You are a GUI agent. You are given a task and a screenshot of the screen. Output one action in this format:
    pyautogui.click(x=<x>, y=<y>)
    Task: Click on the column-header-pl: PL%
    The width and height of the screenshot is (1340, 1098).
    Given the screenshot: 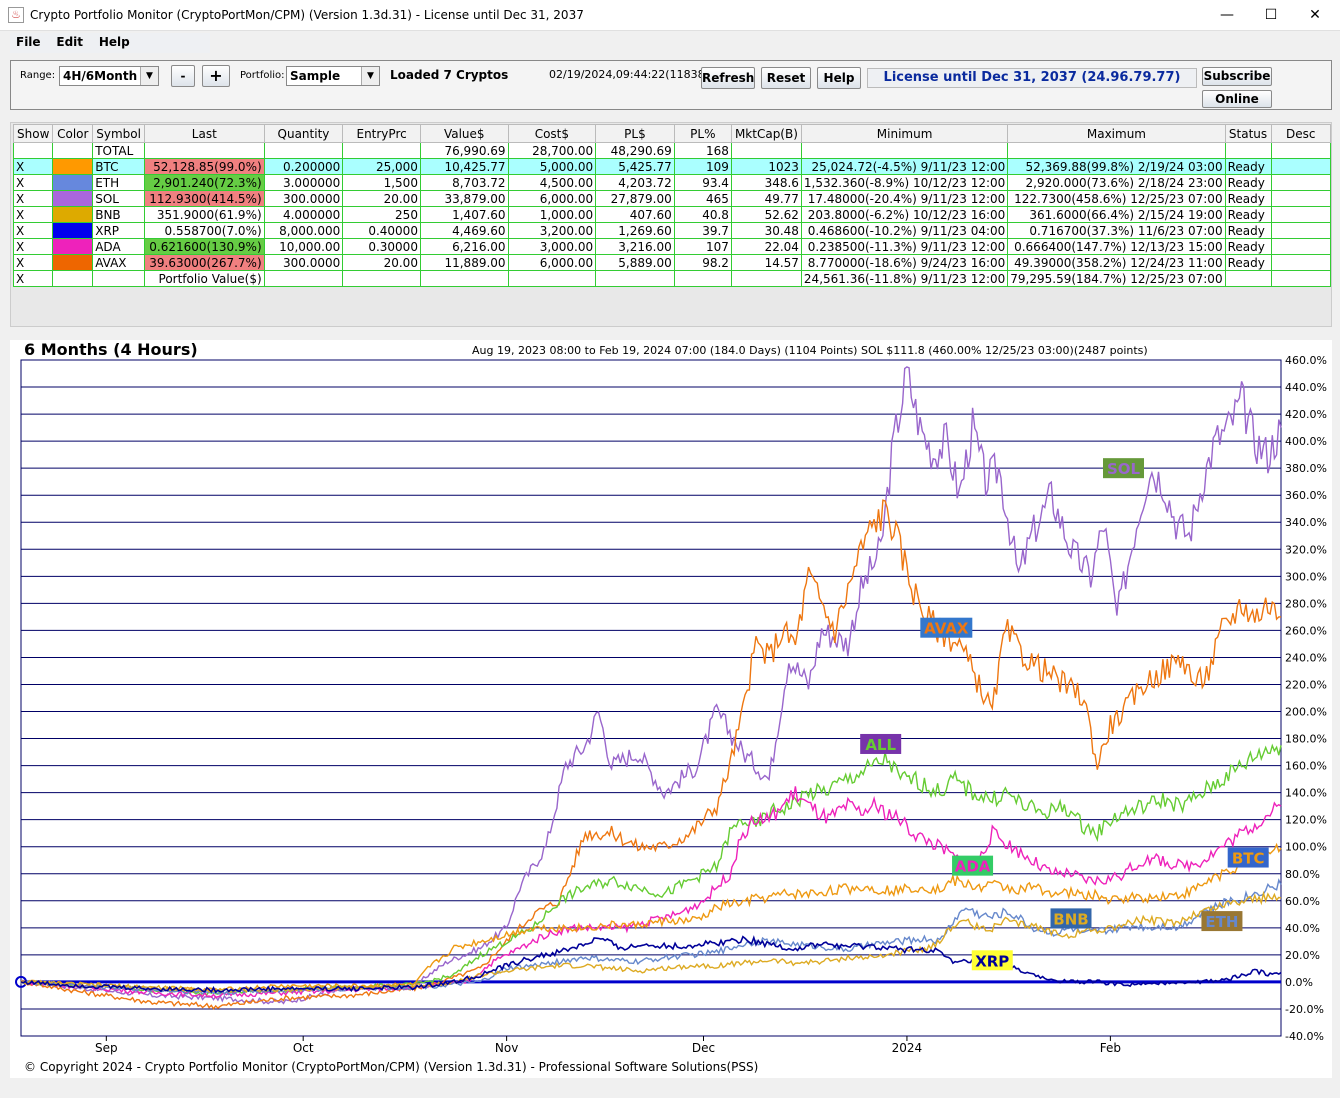 What is the action you would take?
    pyautogui.click(x=702, y=133)
    